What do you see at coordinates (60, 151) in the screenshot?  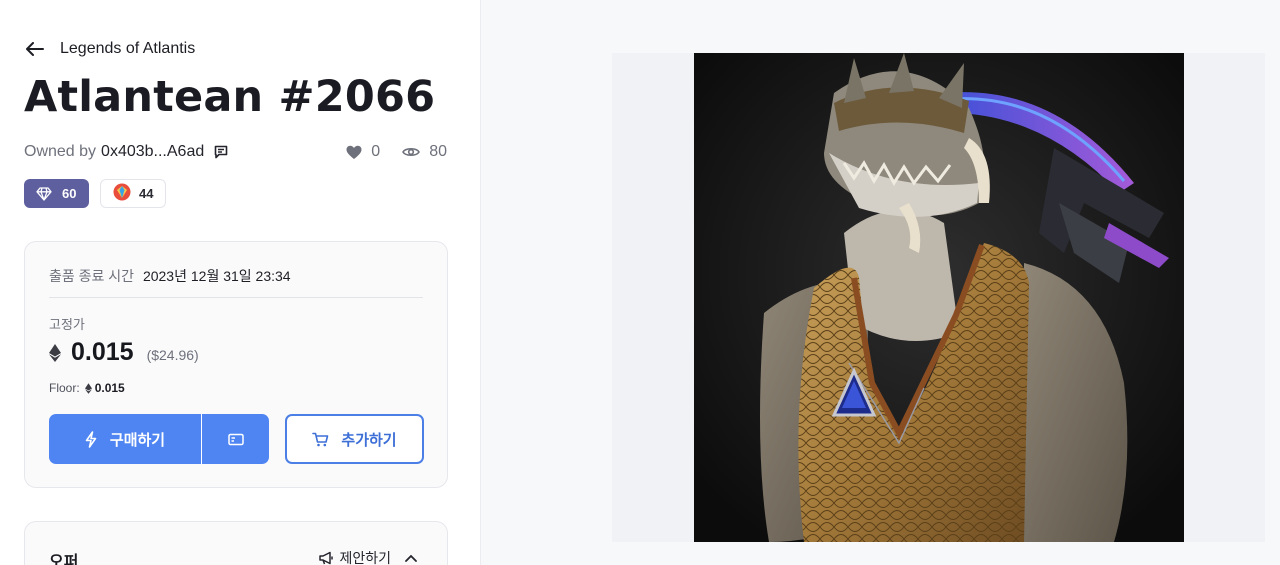 I see `owner-label: Owned by` at bounding box center [60, 151].